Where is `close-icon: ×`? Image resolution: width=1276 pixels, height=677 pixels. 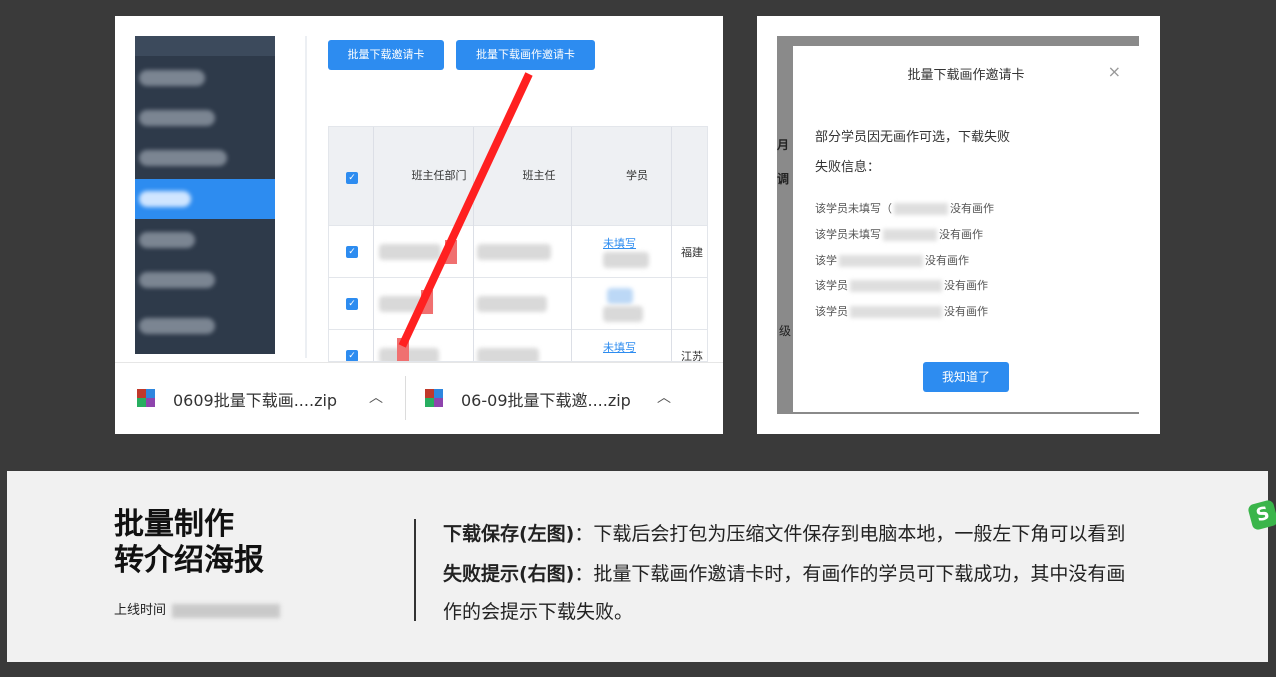
close-icon: × is located at coordinates (1114, 71).